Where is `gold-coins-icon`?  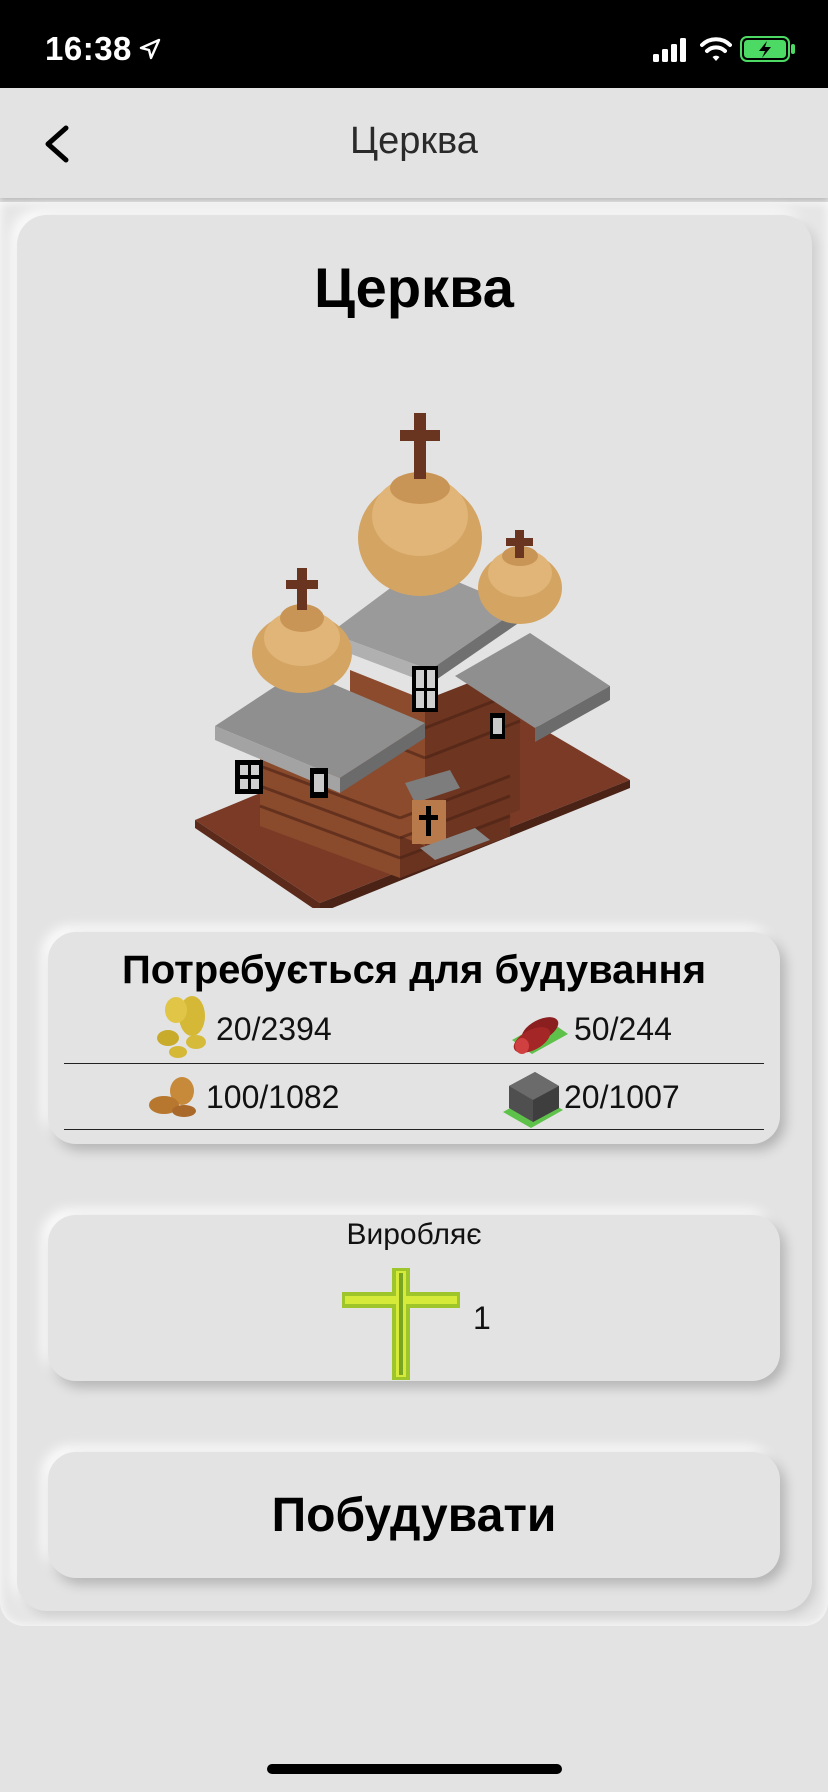 gold-coins-icon is located at coordinates (181, 1027).